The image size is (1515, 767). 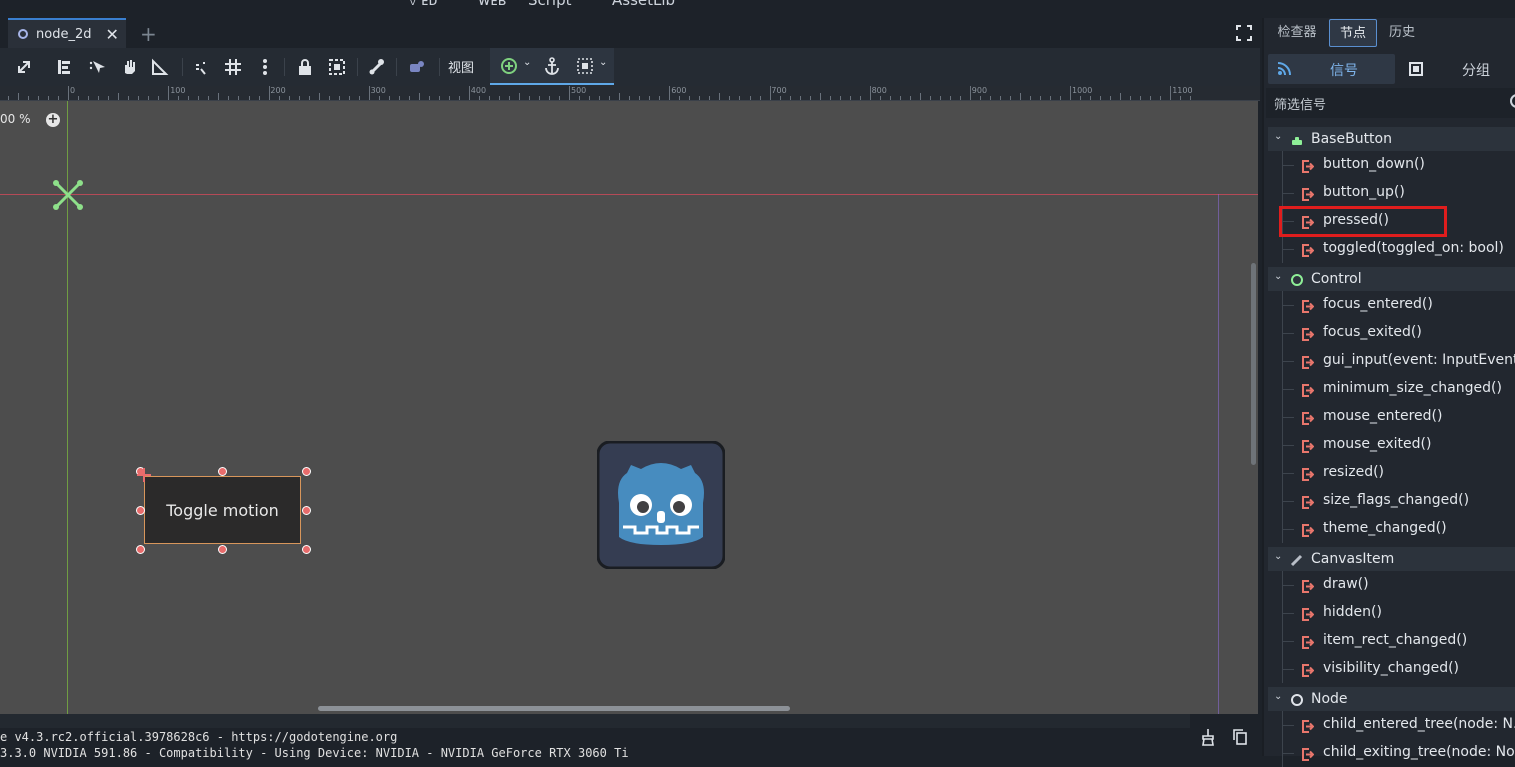 I want to click on lock-icon, so click(x=305, y=67).